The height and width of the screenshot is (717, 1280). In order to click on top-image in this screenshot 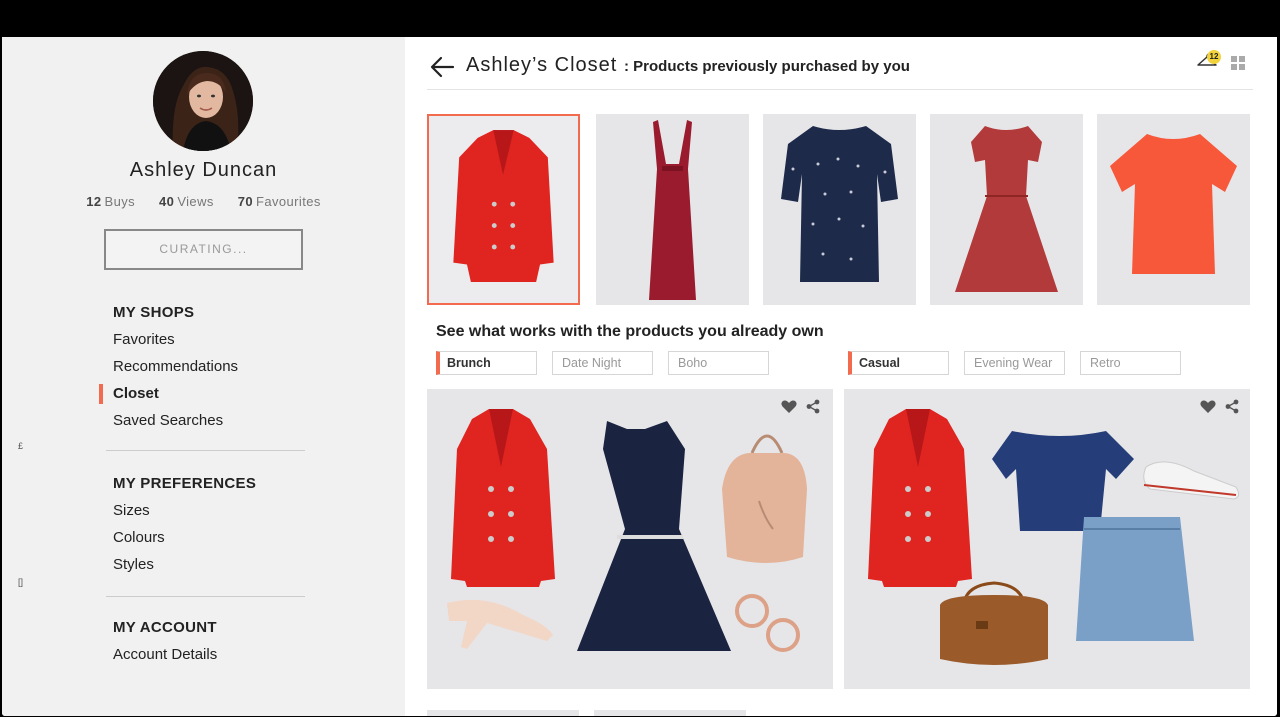, I will do `click(839, 204)`.